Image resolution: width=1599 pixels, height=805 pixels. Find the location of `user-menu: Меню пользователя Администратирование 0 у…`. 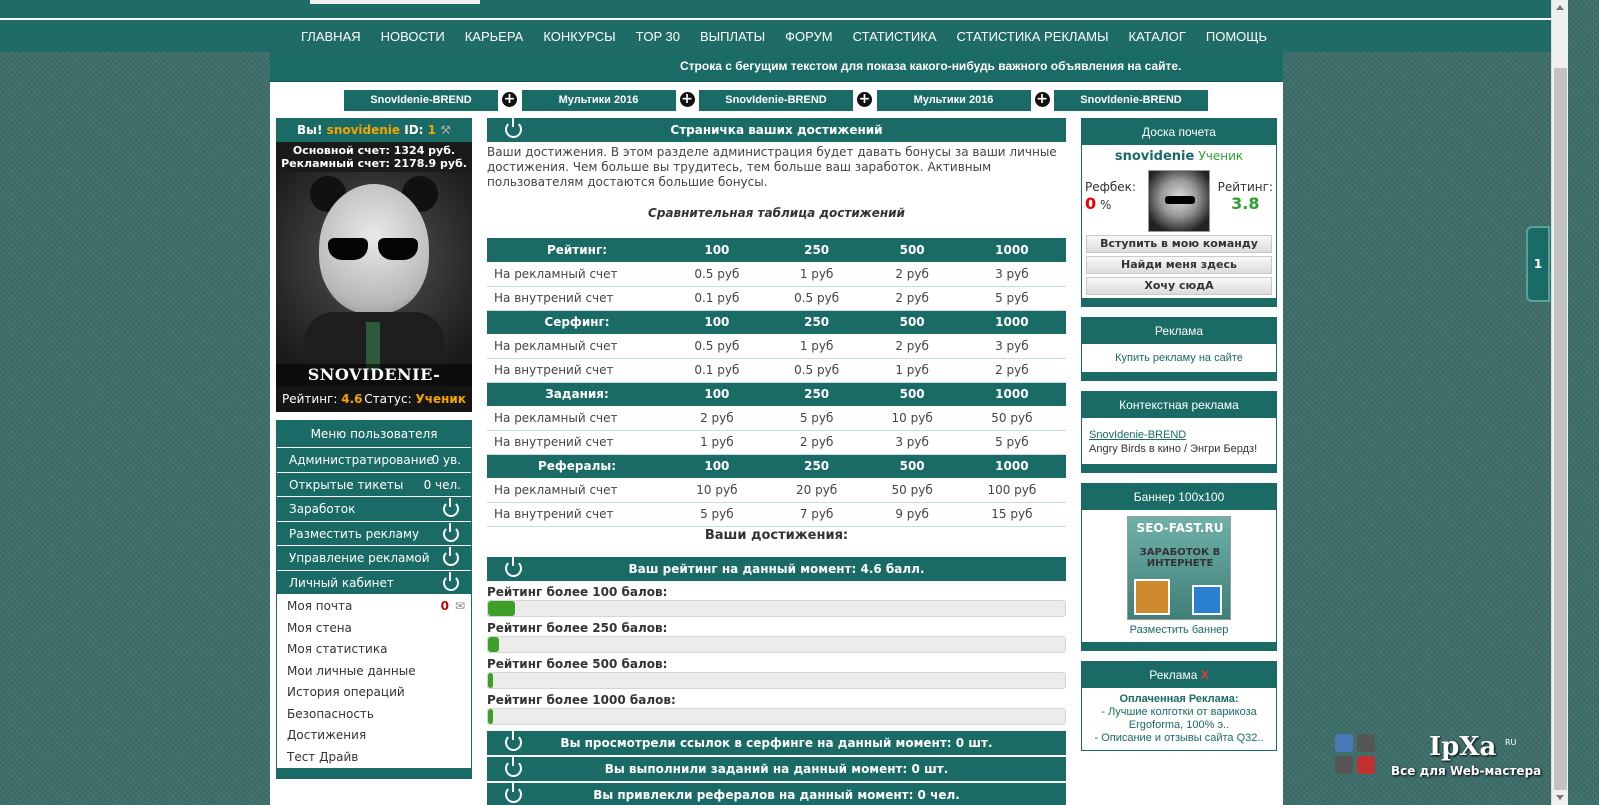

user-menu: Меню пользователя Администратирование 0 у… is located at coordinates (374, 599).